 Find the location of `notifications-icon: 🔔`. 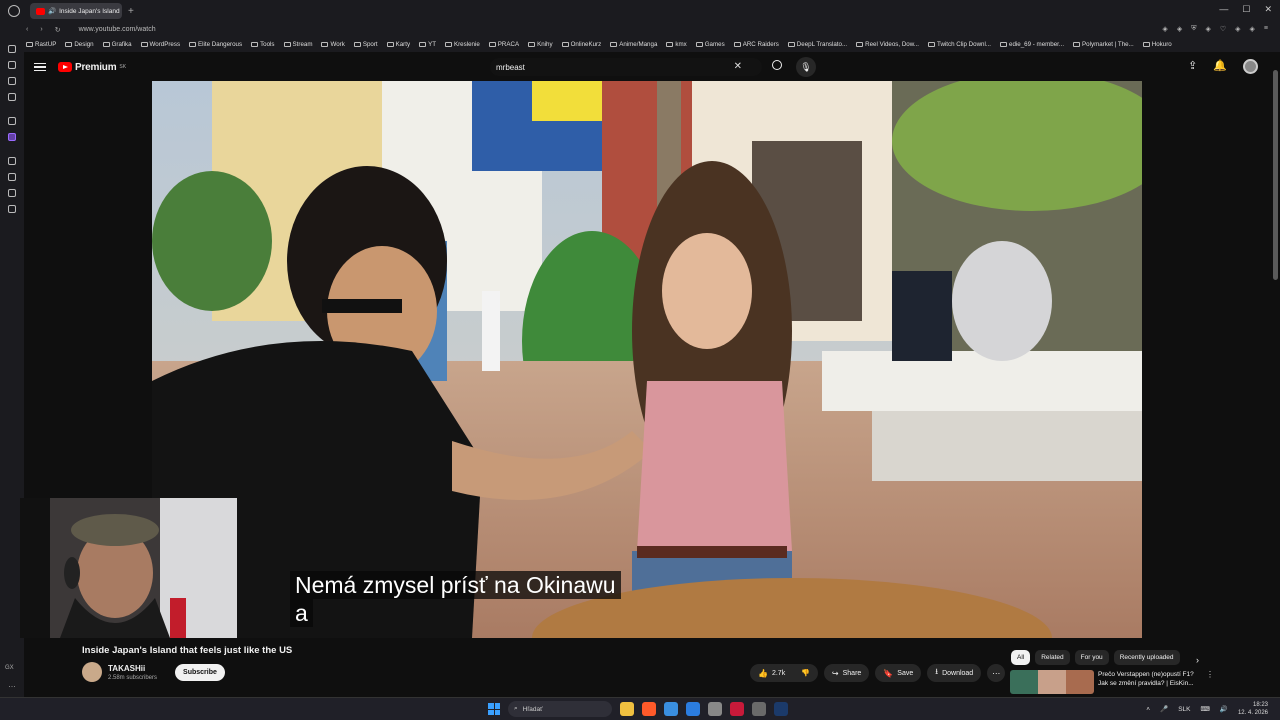

notifications-icon: 🔔 is located at coordinates (1220, 66).